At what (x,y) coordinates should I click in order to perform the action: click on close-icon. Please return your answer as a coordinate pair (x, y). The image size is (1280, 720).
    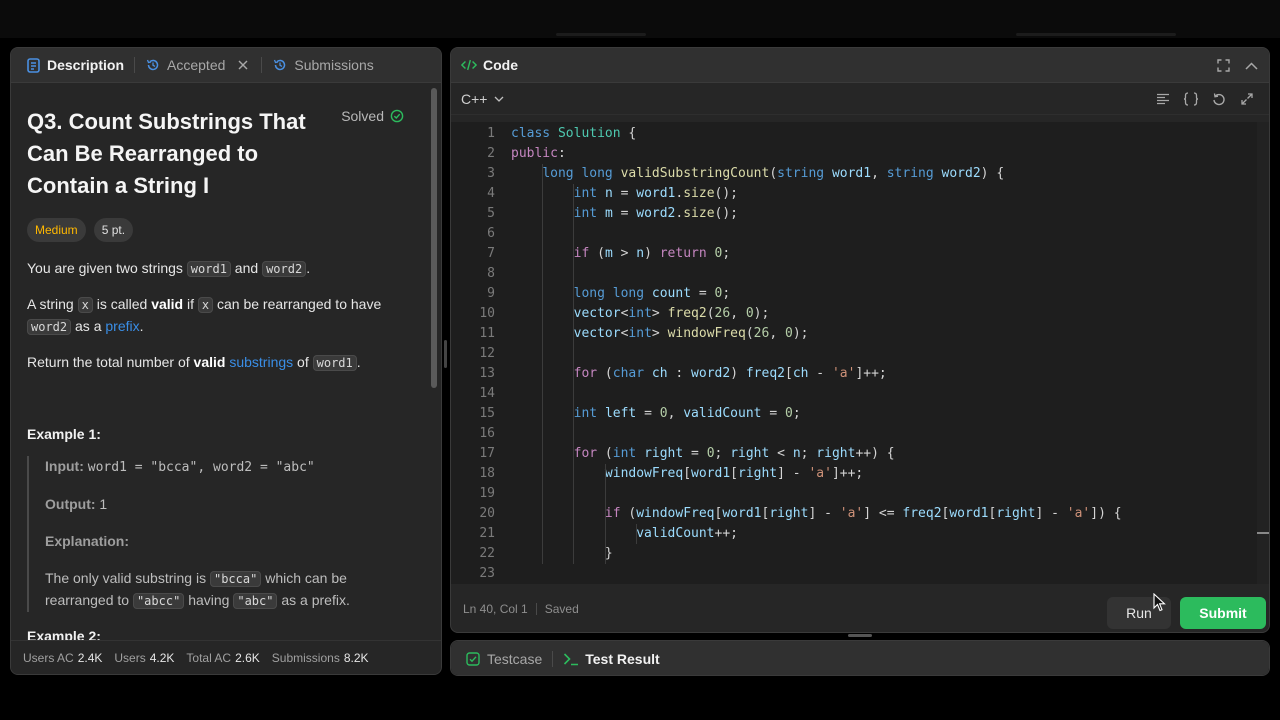
    Looking at the image, I should click on (243, 65).